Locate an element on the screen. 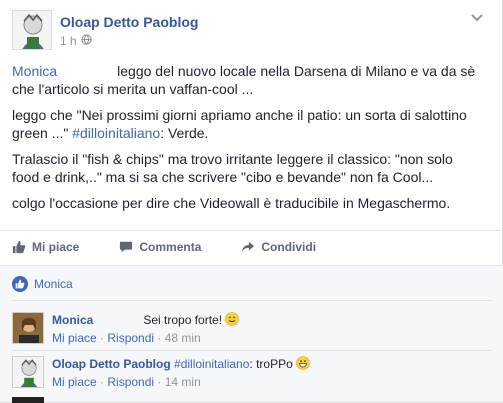  comment-text: Monica Sei tropo forte! is located at coordinates (146, 320).